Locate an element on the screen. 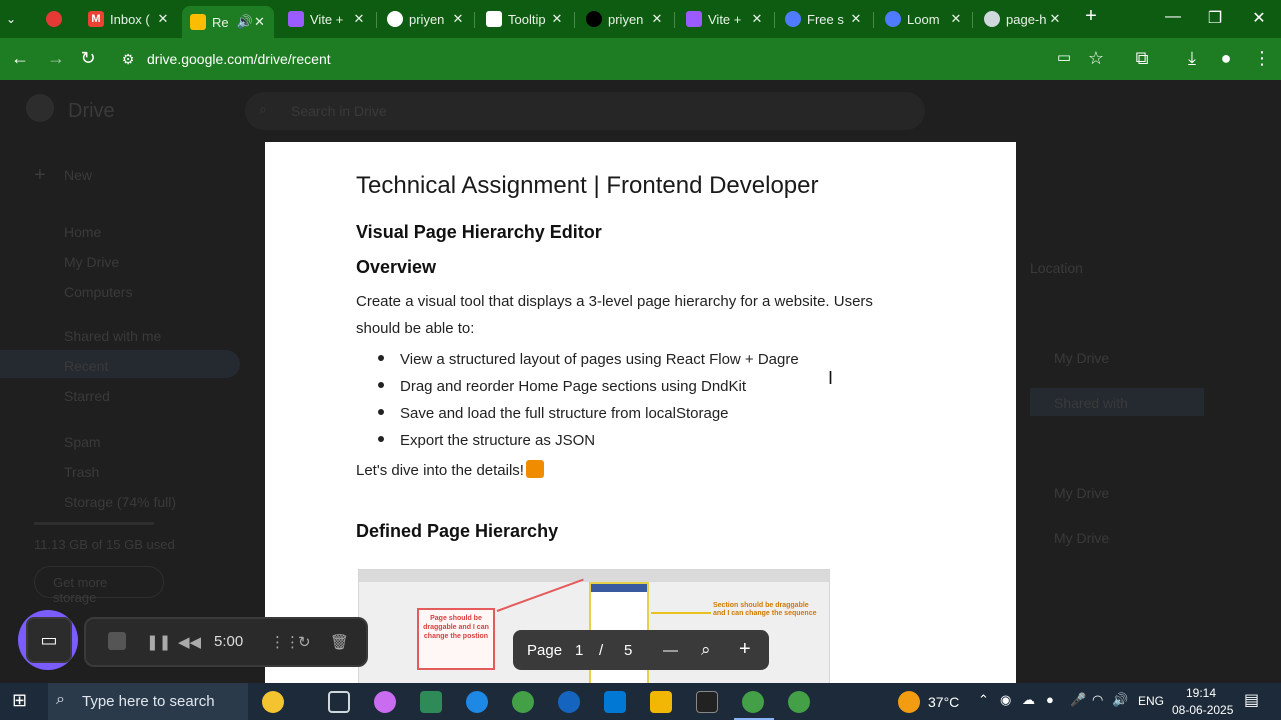  tab-label: priyen is located at coordinates (427, 19).